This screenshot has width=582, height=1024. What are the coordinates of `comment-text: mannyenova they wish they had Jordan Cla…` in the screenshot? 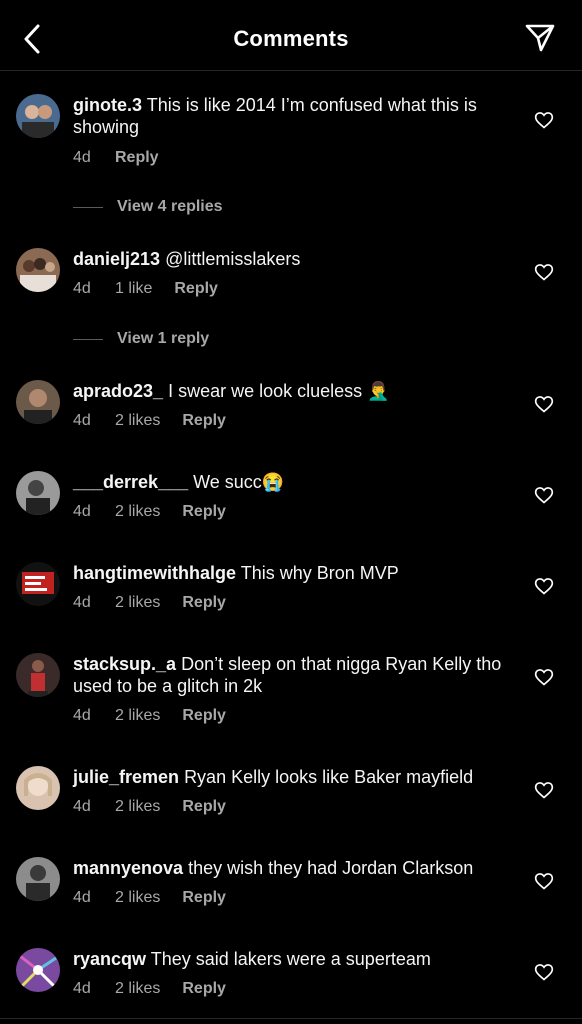 It's located at (293, 868).